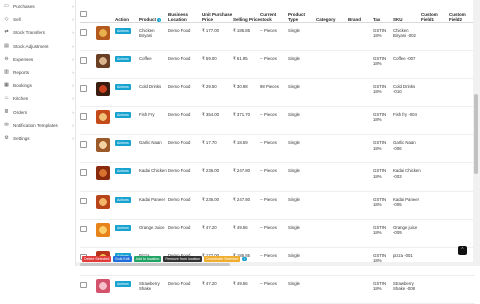 The height and width of the screenshot is (304, 480). What do you see at coordinates (147, 19) in the screenshot?
I see `header-product: Product` at bounding box center [147, 19].